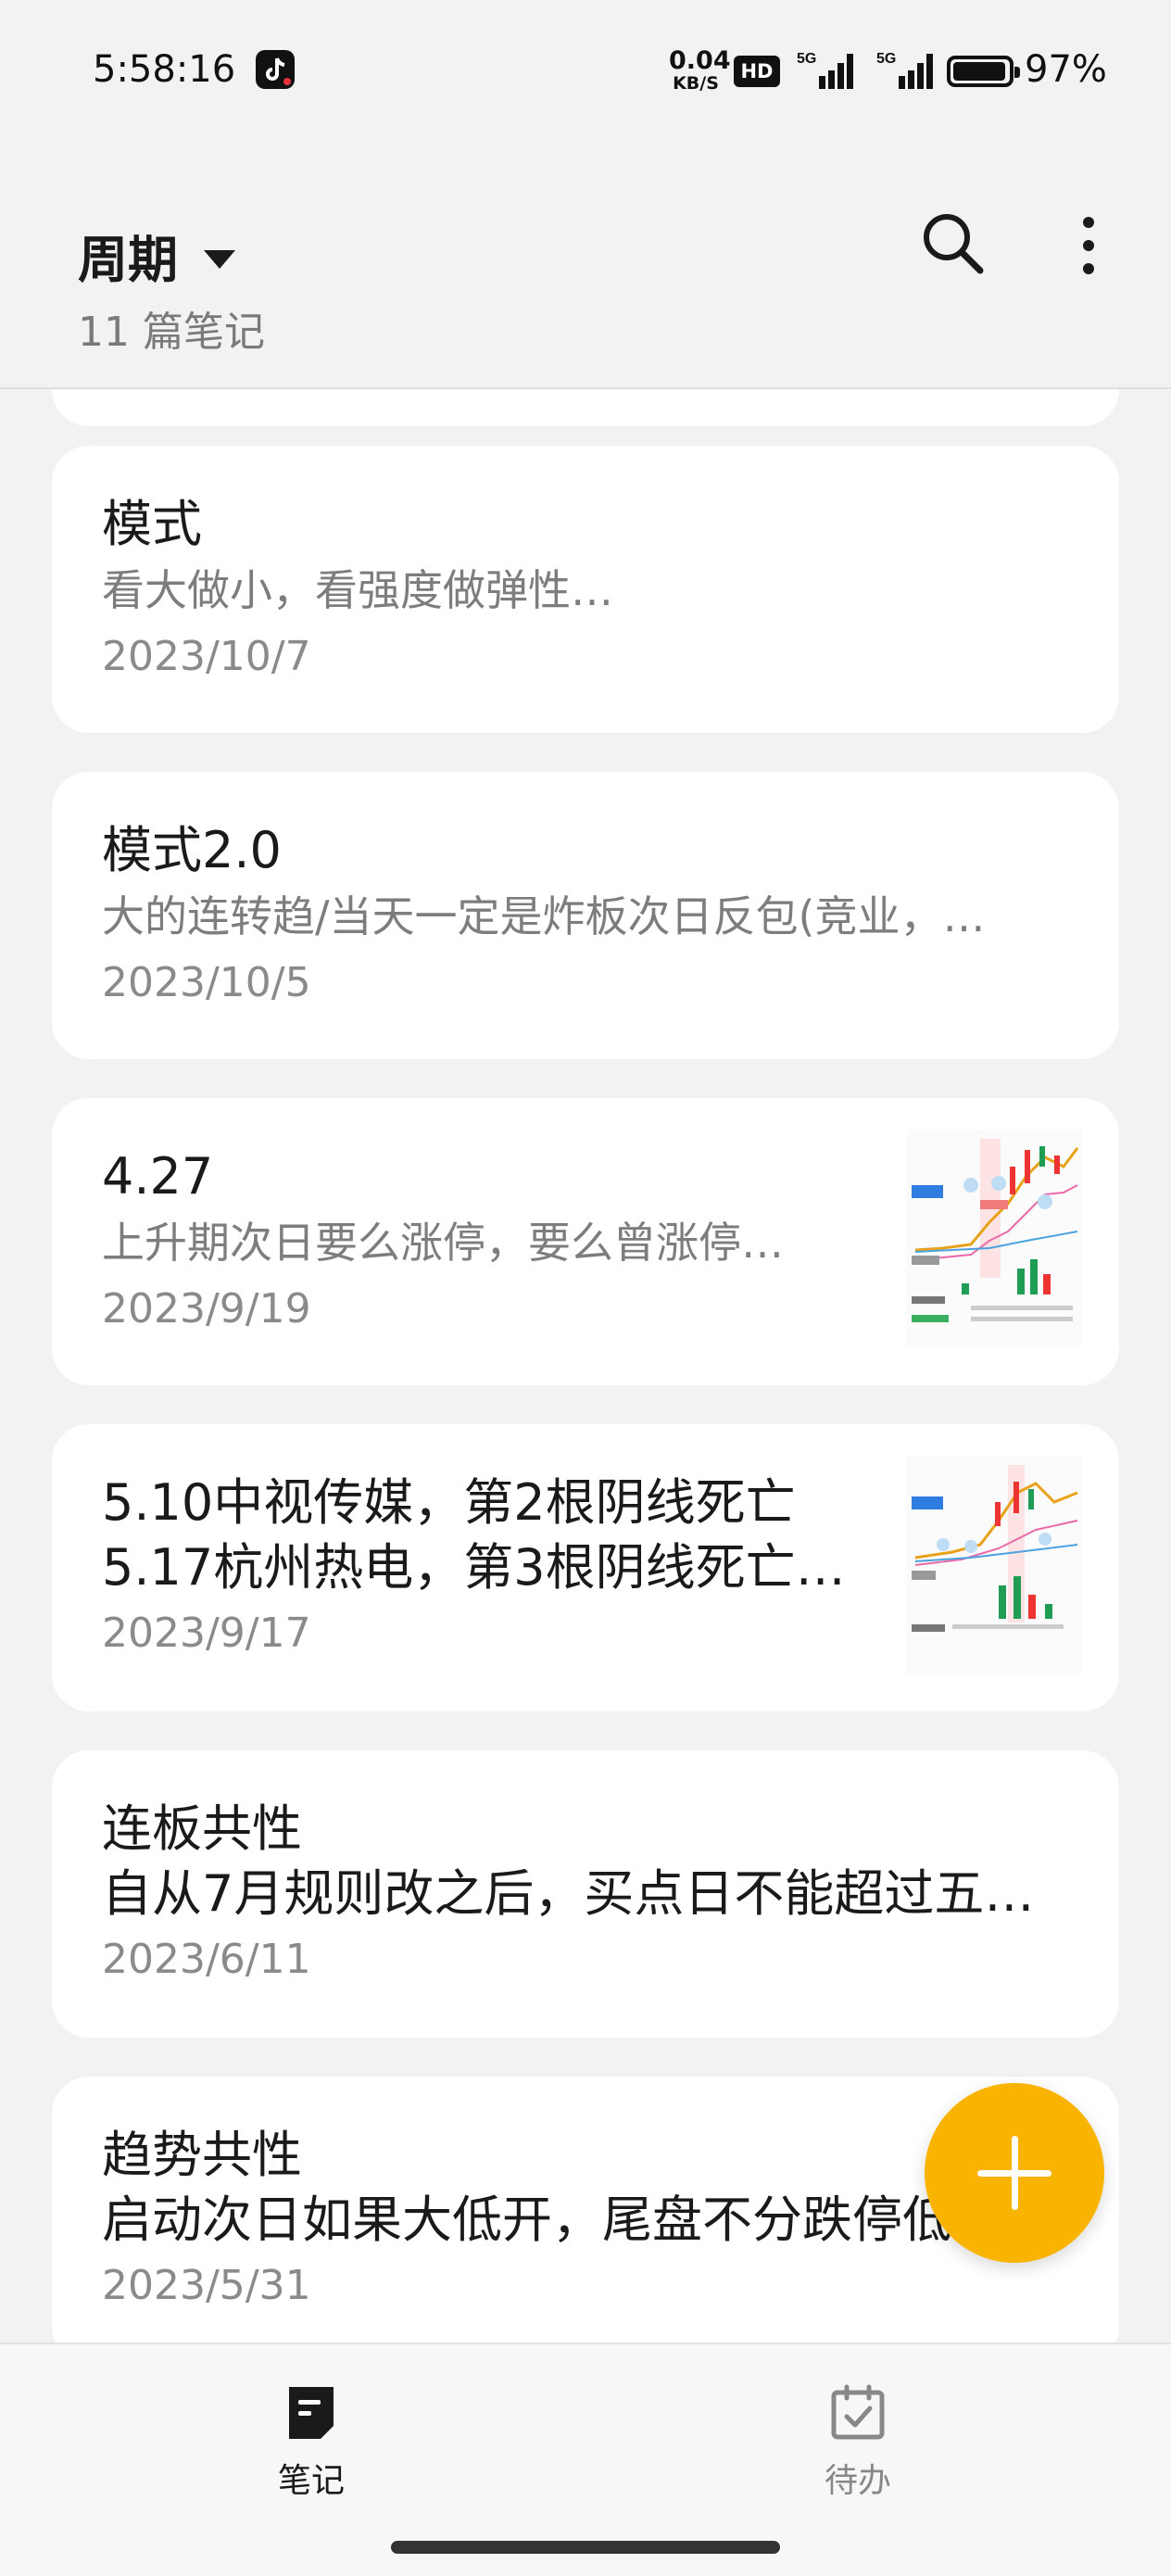 Image resolution: width=1171 pixels, height=2576 pixels. What do you see at coordinates (700, 60) in the screenshot?
I see `network-speed-value: 0.04` at bounding box center [700, 60].